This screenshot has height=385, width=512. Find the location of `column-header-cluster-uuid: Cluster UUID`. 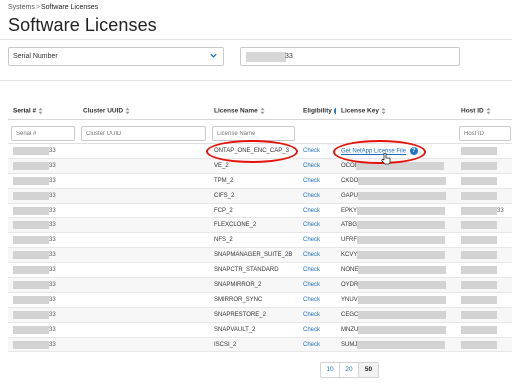

column-header-cluster-uuid: Cluster UUID is located at coordinates (143, 111).